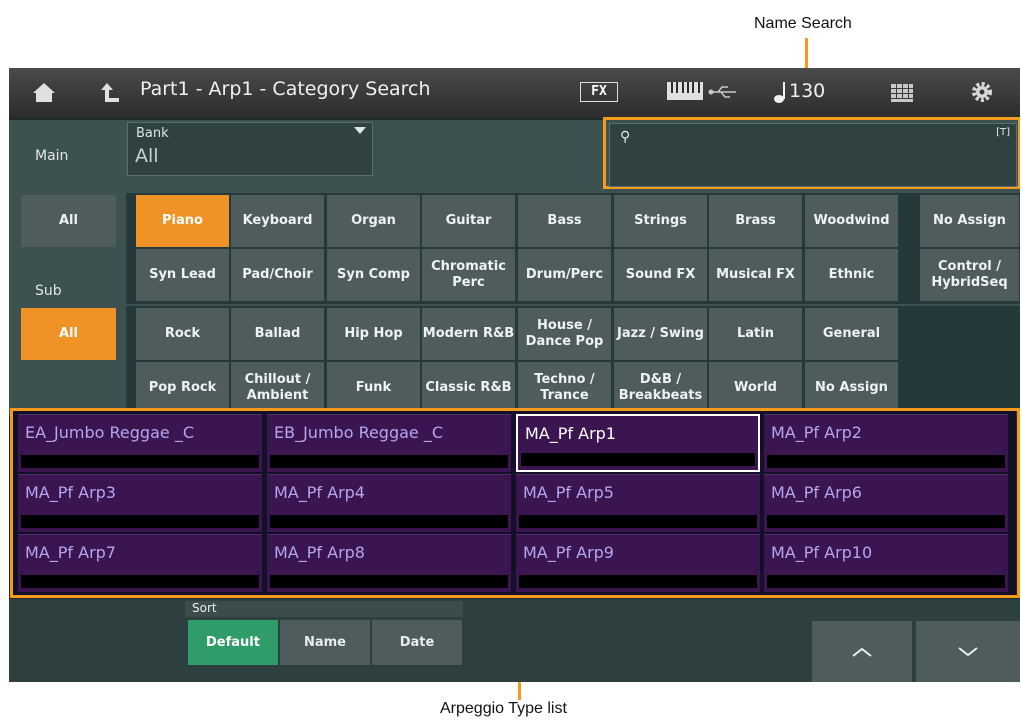  What do you see at coordinates (503, 708) in the screenshot?
I see `callout-type-list: Arpeggio Type list` at bounding box center [503, 708].